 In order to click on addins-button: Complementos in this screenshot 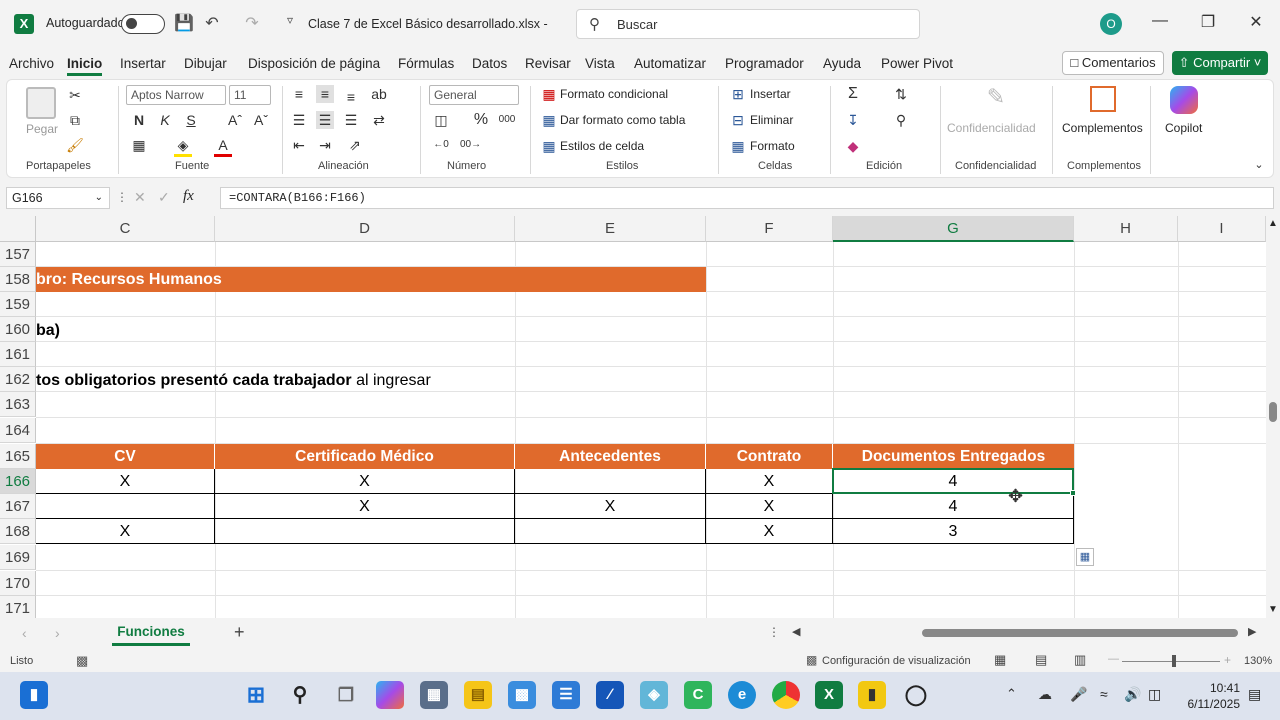, I will do `click(1102, 128)`.